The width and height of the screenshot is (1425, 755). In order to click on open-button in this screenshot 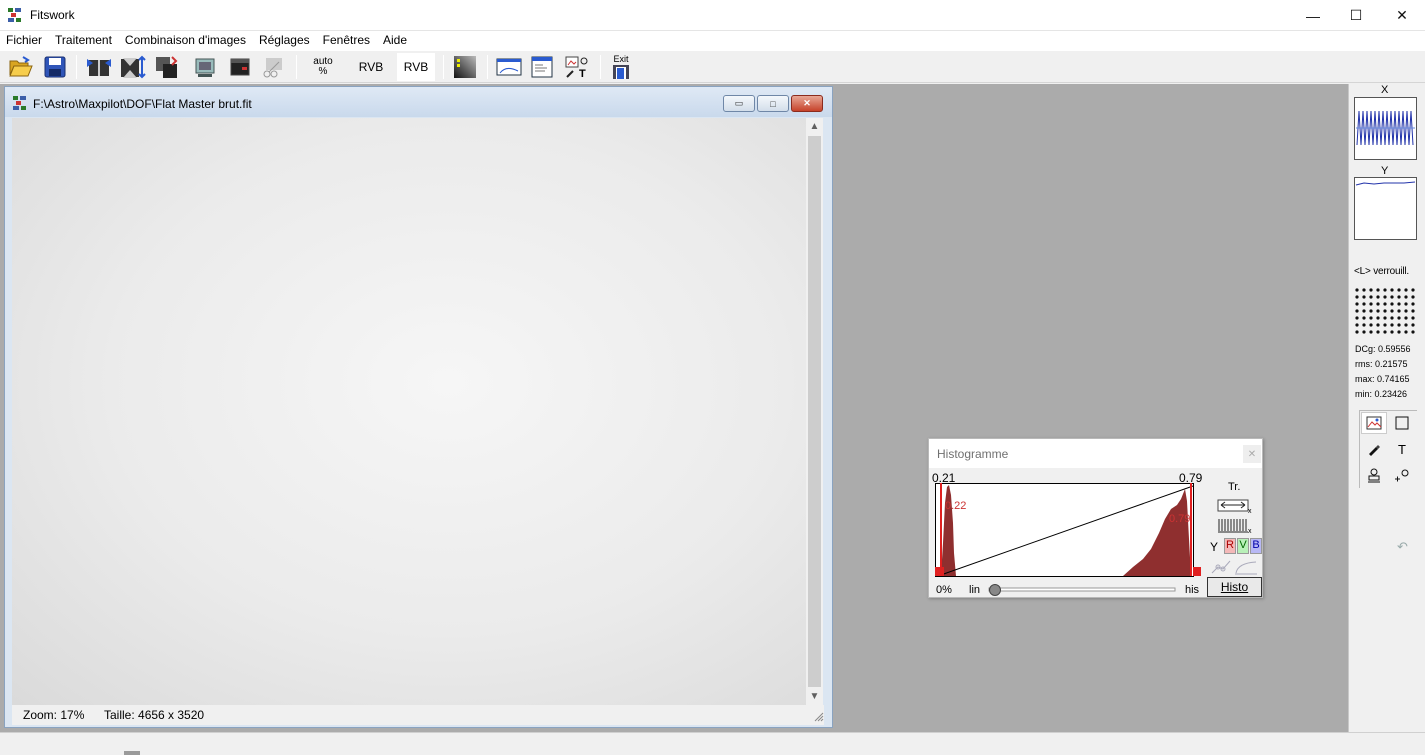, I will do `click(21, 67)`.